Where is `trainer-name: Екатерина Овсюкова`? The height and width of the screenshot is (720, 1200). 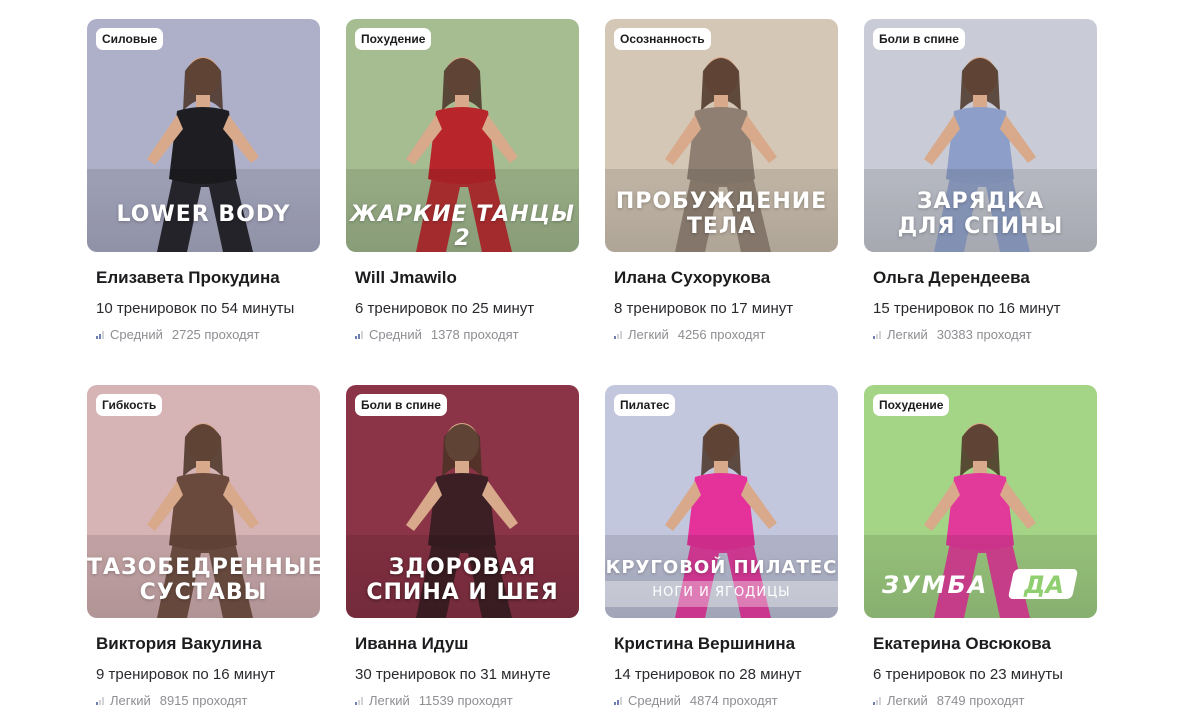
trainer-name: Екатерина Овсюкова is located at coordinates (985, 644).